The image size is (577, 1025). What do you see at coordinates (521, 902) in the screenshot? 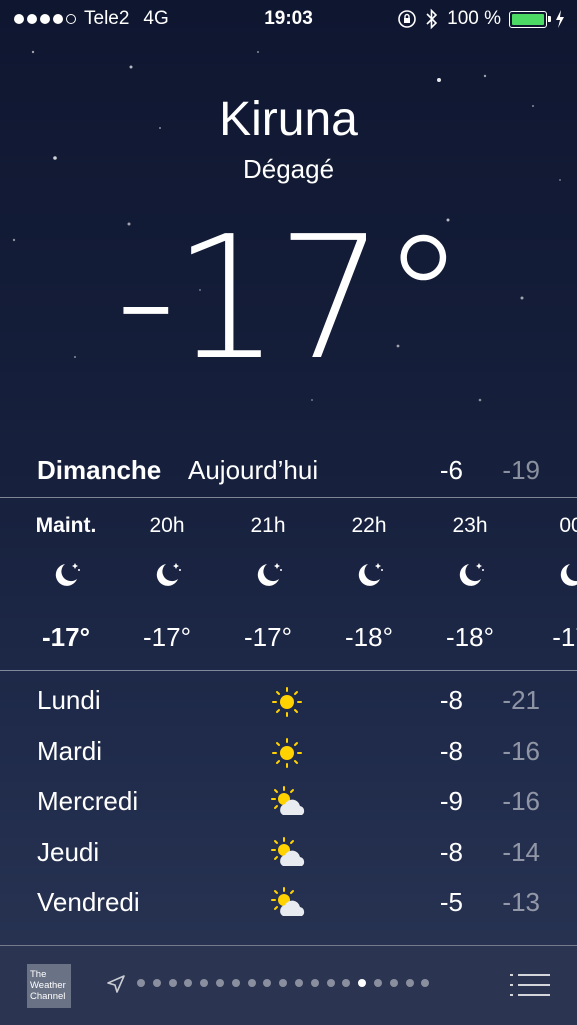
I see `day-low: -13` at bounding box center [521, 902].